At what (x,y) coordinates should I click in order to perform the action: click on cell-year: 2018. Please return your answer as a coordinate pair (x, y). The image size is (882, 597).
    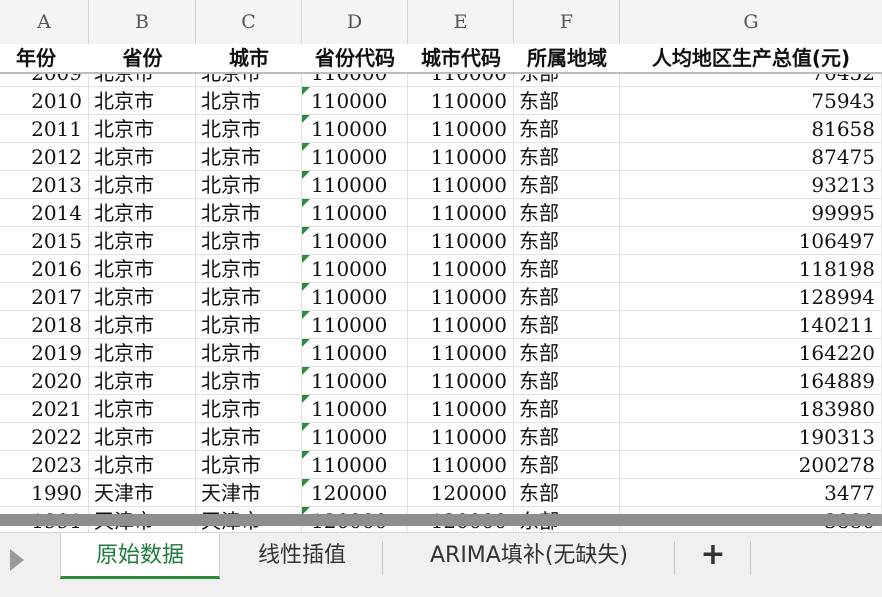
    Looking at the image, I should click on (44, 324).